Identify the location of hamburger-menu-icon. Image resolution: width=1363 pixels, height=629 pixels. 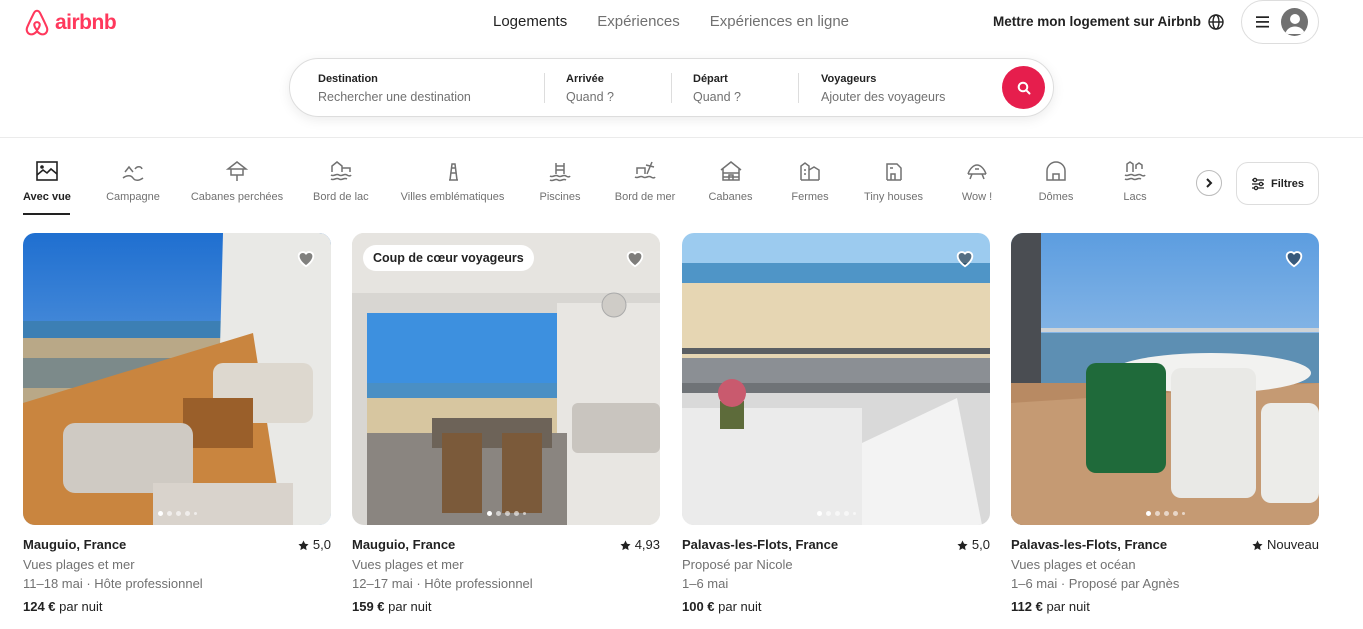
(1263, 22).